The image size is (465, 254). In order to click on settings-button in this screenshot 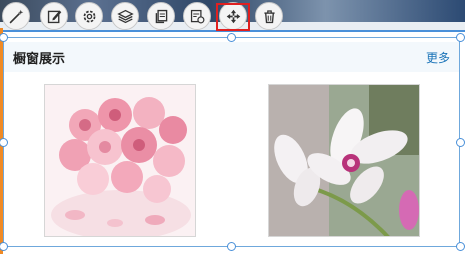, I will do `click(89, 16)`.